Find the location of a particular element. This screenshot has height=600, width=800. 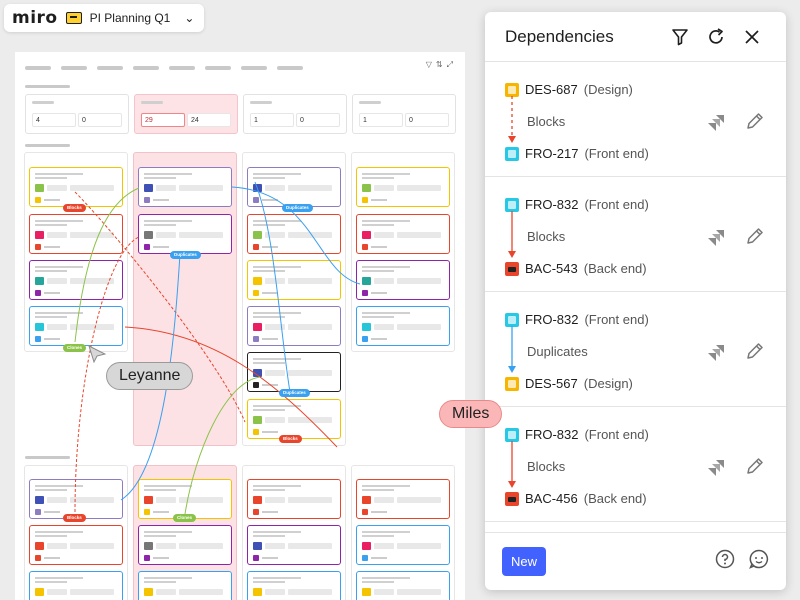

relation-type: Duplicates is located at coordinates (557, 351).